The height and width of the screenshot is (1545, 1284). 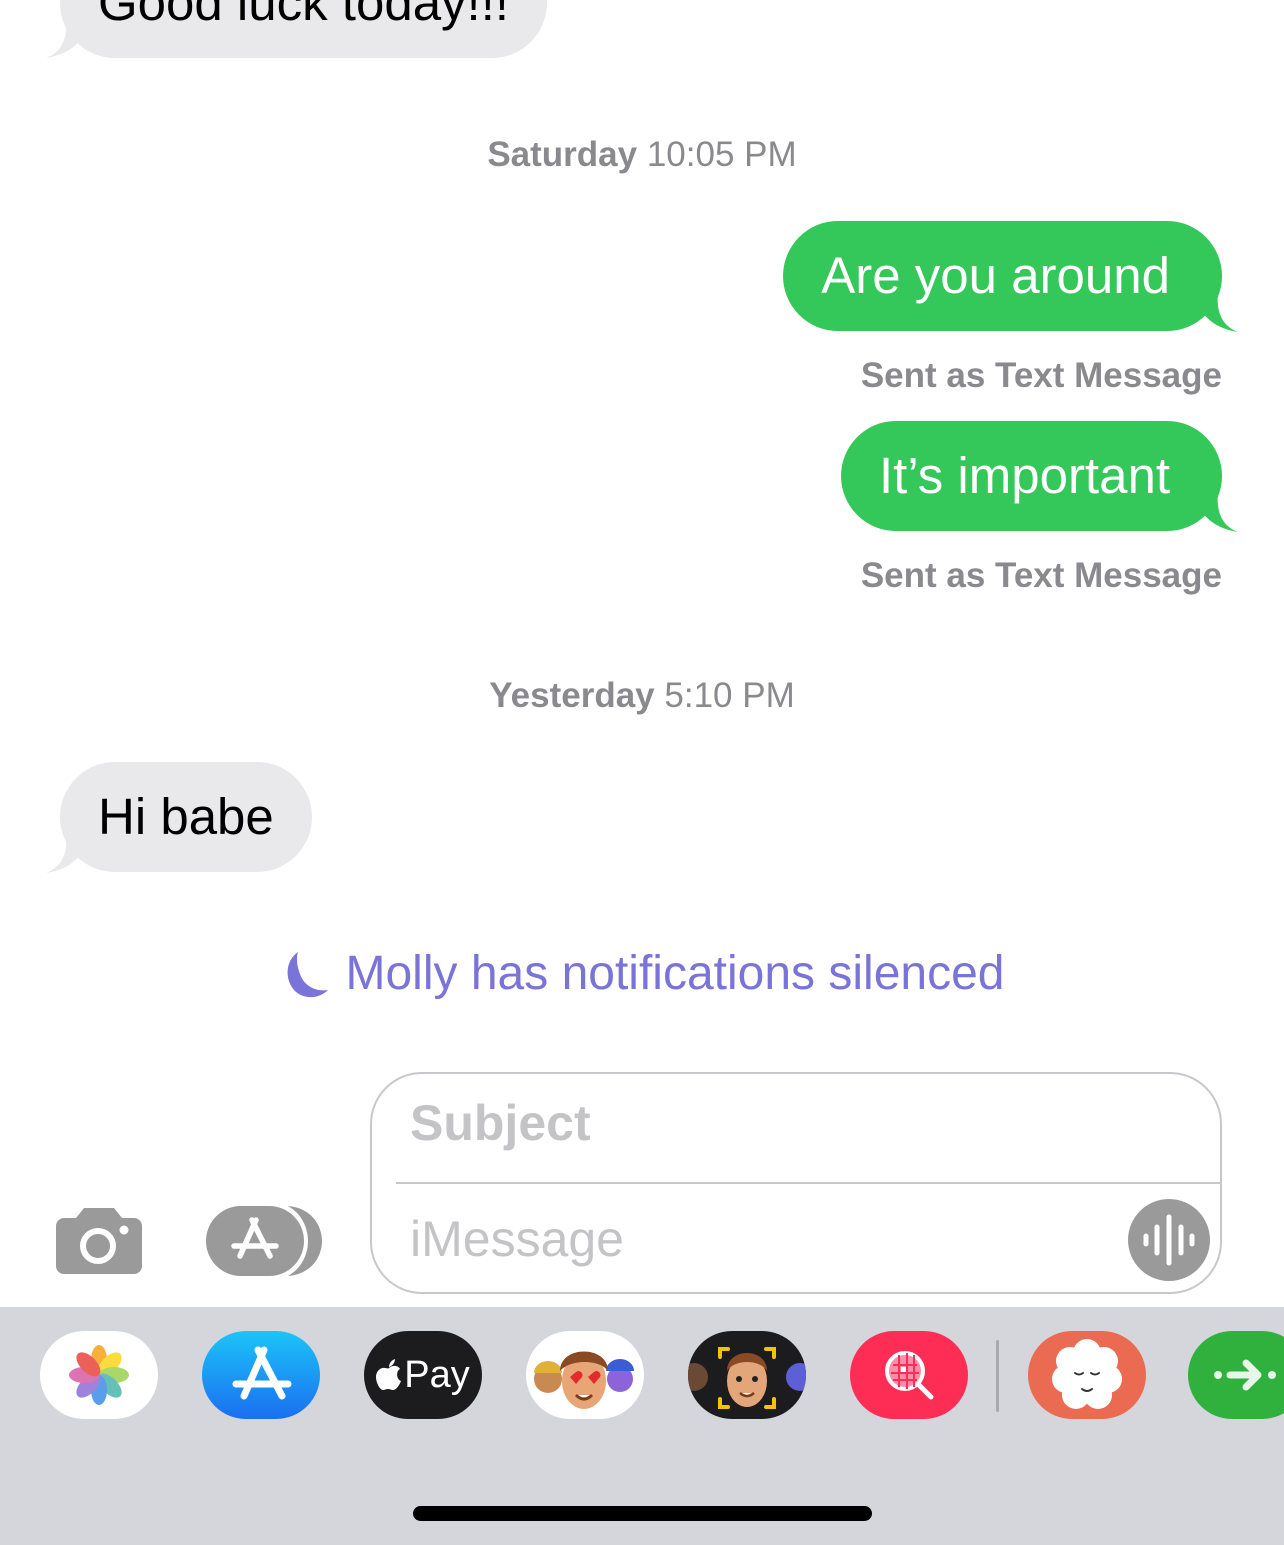 I want to click on message-input, so click(x=750, y=1239).